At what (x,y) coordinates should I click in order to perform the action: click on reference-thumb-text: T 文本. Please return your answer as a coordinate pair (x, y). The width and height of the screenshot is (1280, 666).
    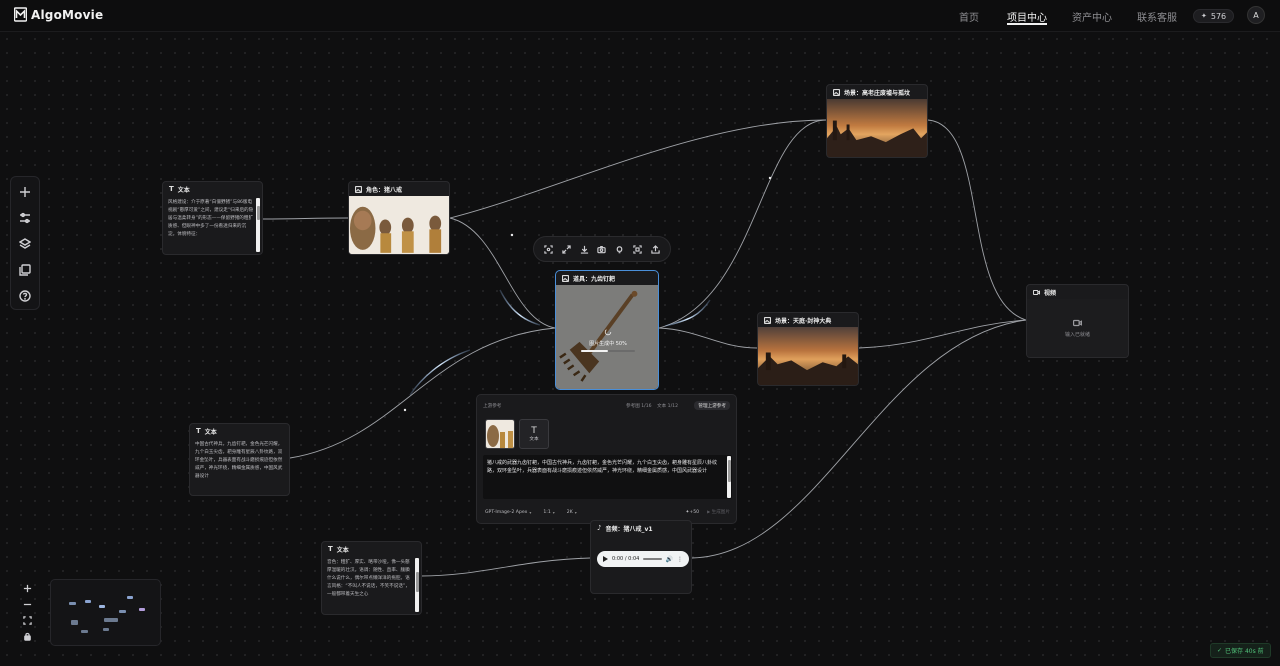
    Looking at the image, I should click on (534, 434).